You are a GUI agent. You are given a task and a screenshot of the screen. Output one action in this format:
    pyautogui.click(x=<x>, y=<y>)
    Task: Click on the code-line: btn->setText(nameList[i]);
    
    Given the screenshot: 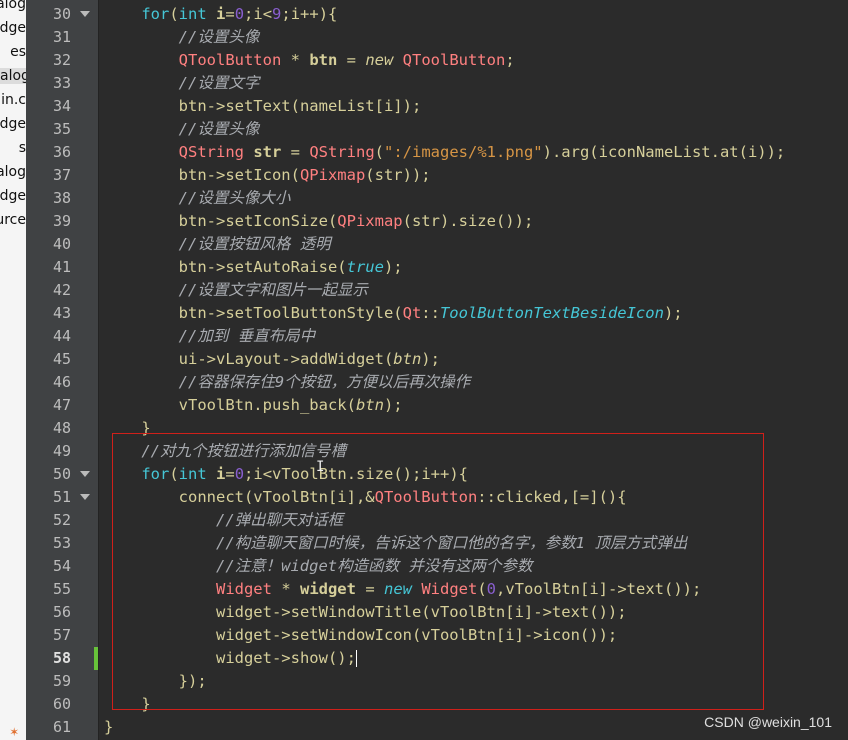 What is the action you would take?
    pyautogui.click(x=263, y=106)
    